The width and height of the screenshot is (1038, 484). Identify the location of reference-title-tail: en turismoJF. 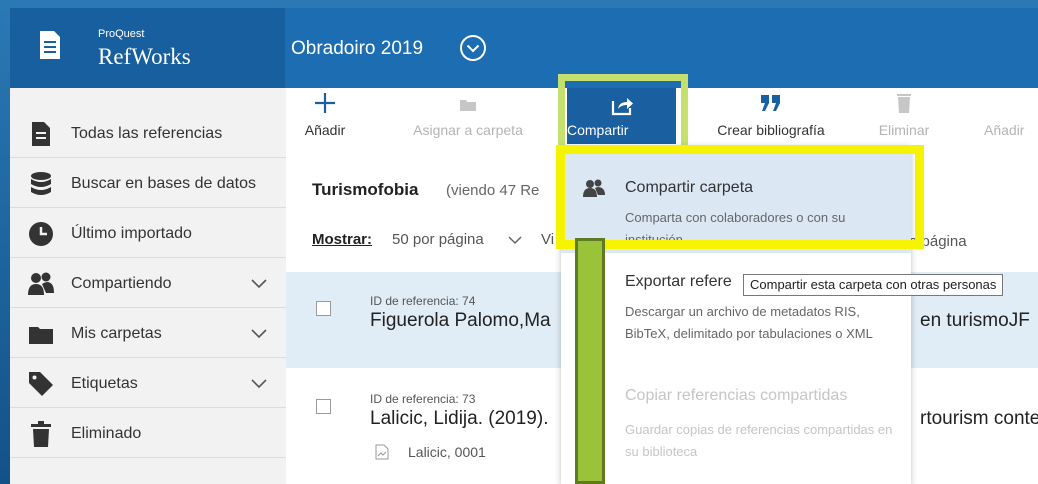
(975, 321).